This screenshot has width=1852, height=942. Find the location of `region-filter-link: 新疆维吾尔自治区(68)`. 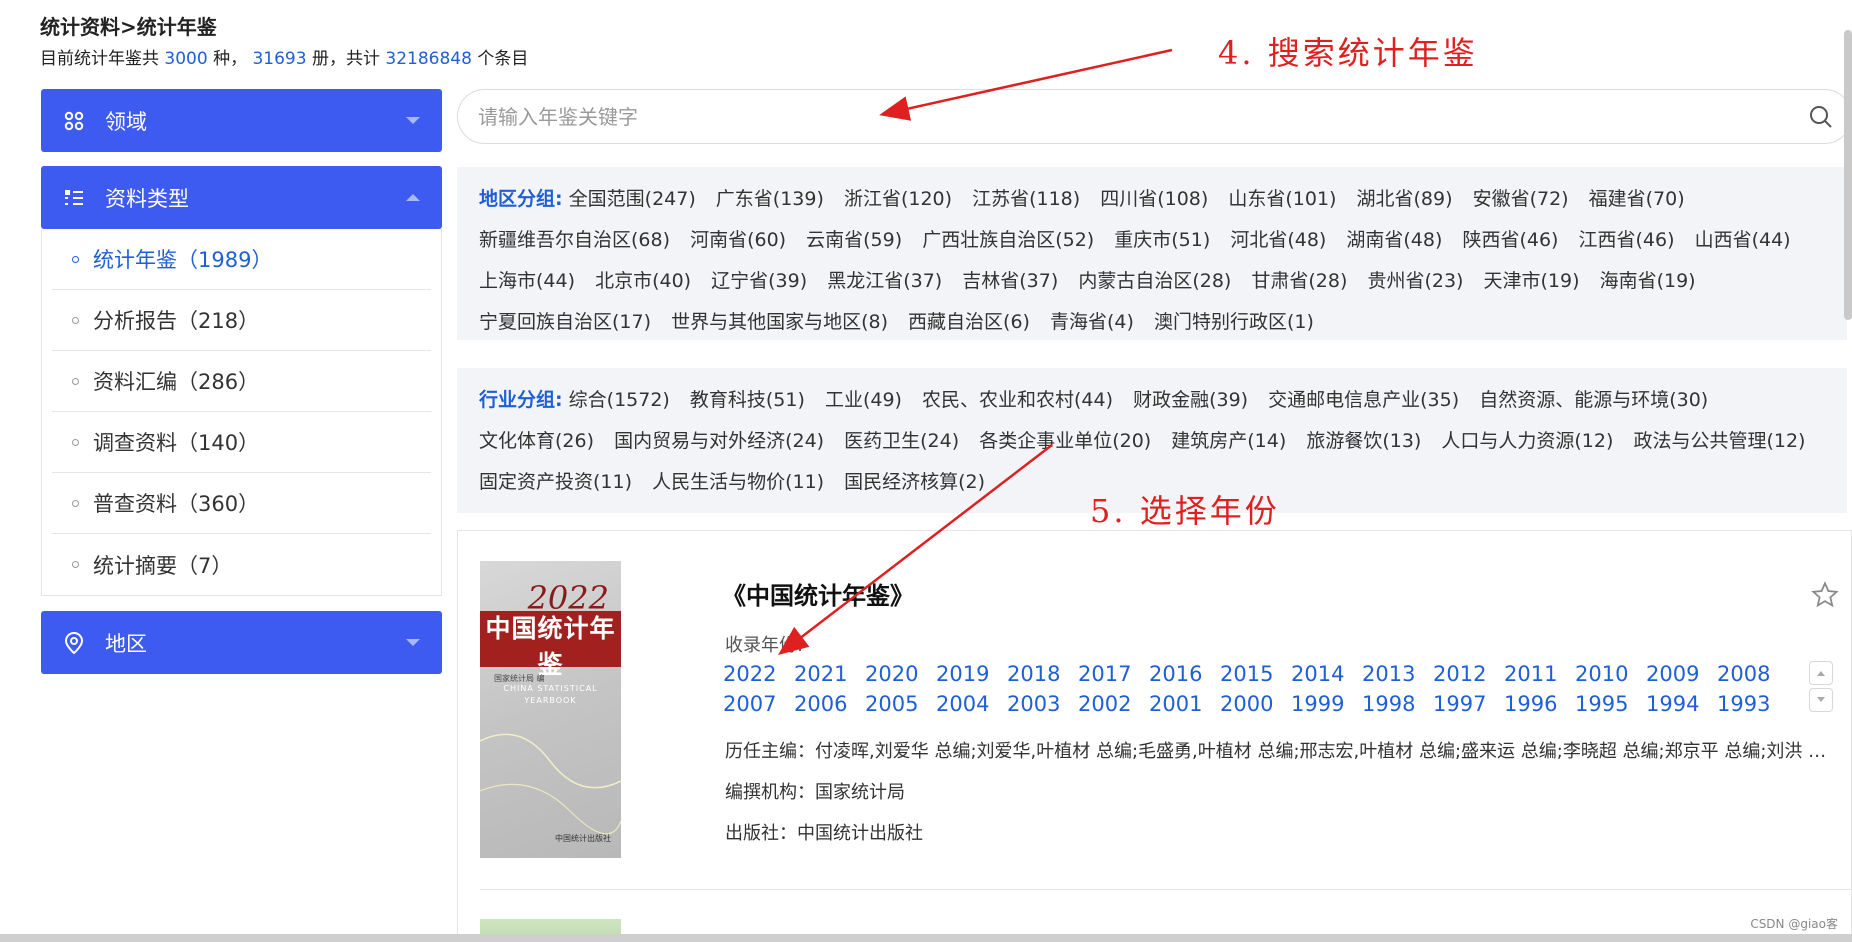

region-filter-link: 新疆维吾尔自治区(68) is located at coordinates (574, 240).